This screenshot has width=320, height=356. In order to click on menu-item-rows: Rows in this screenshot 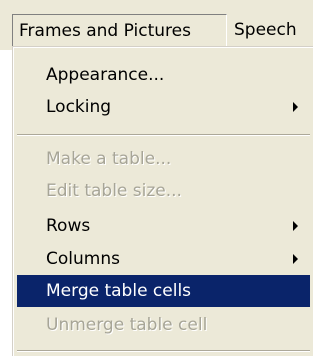, I will do `click(163, 226)`.